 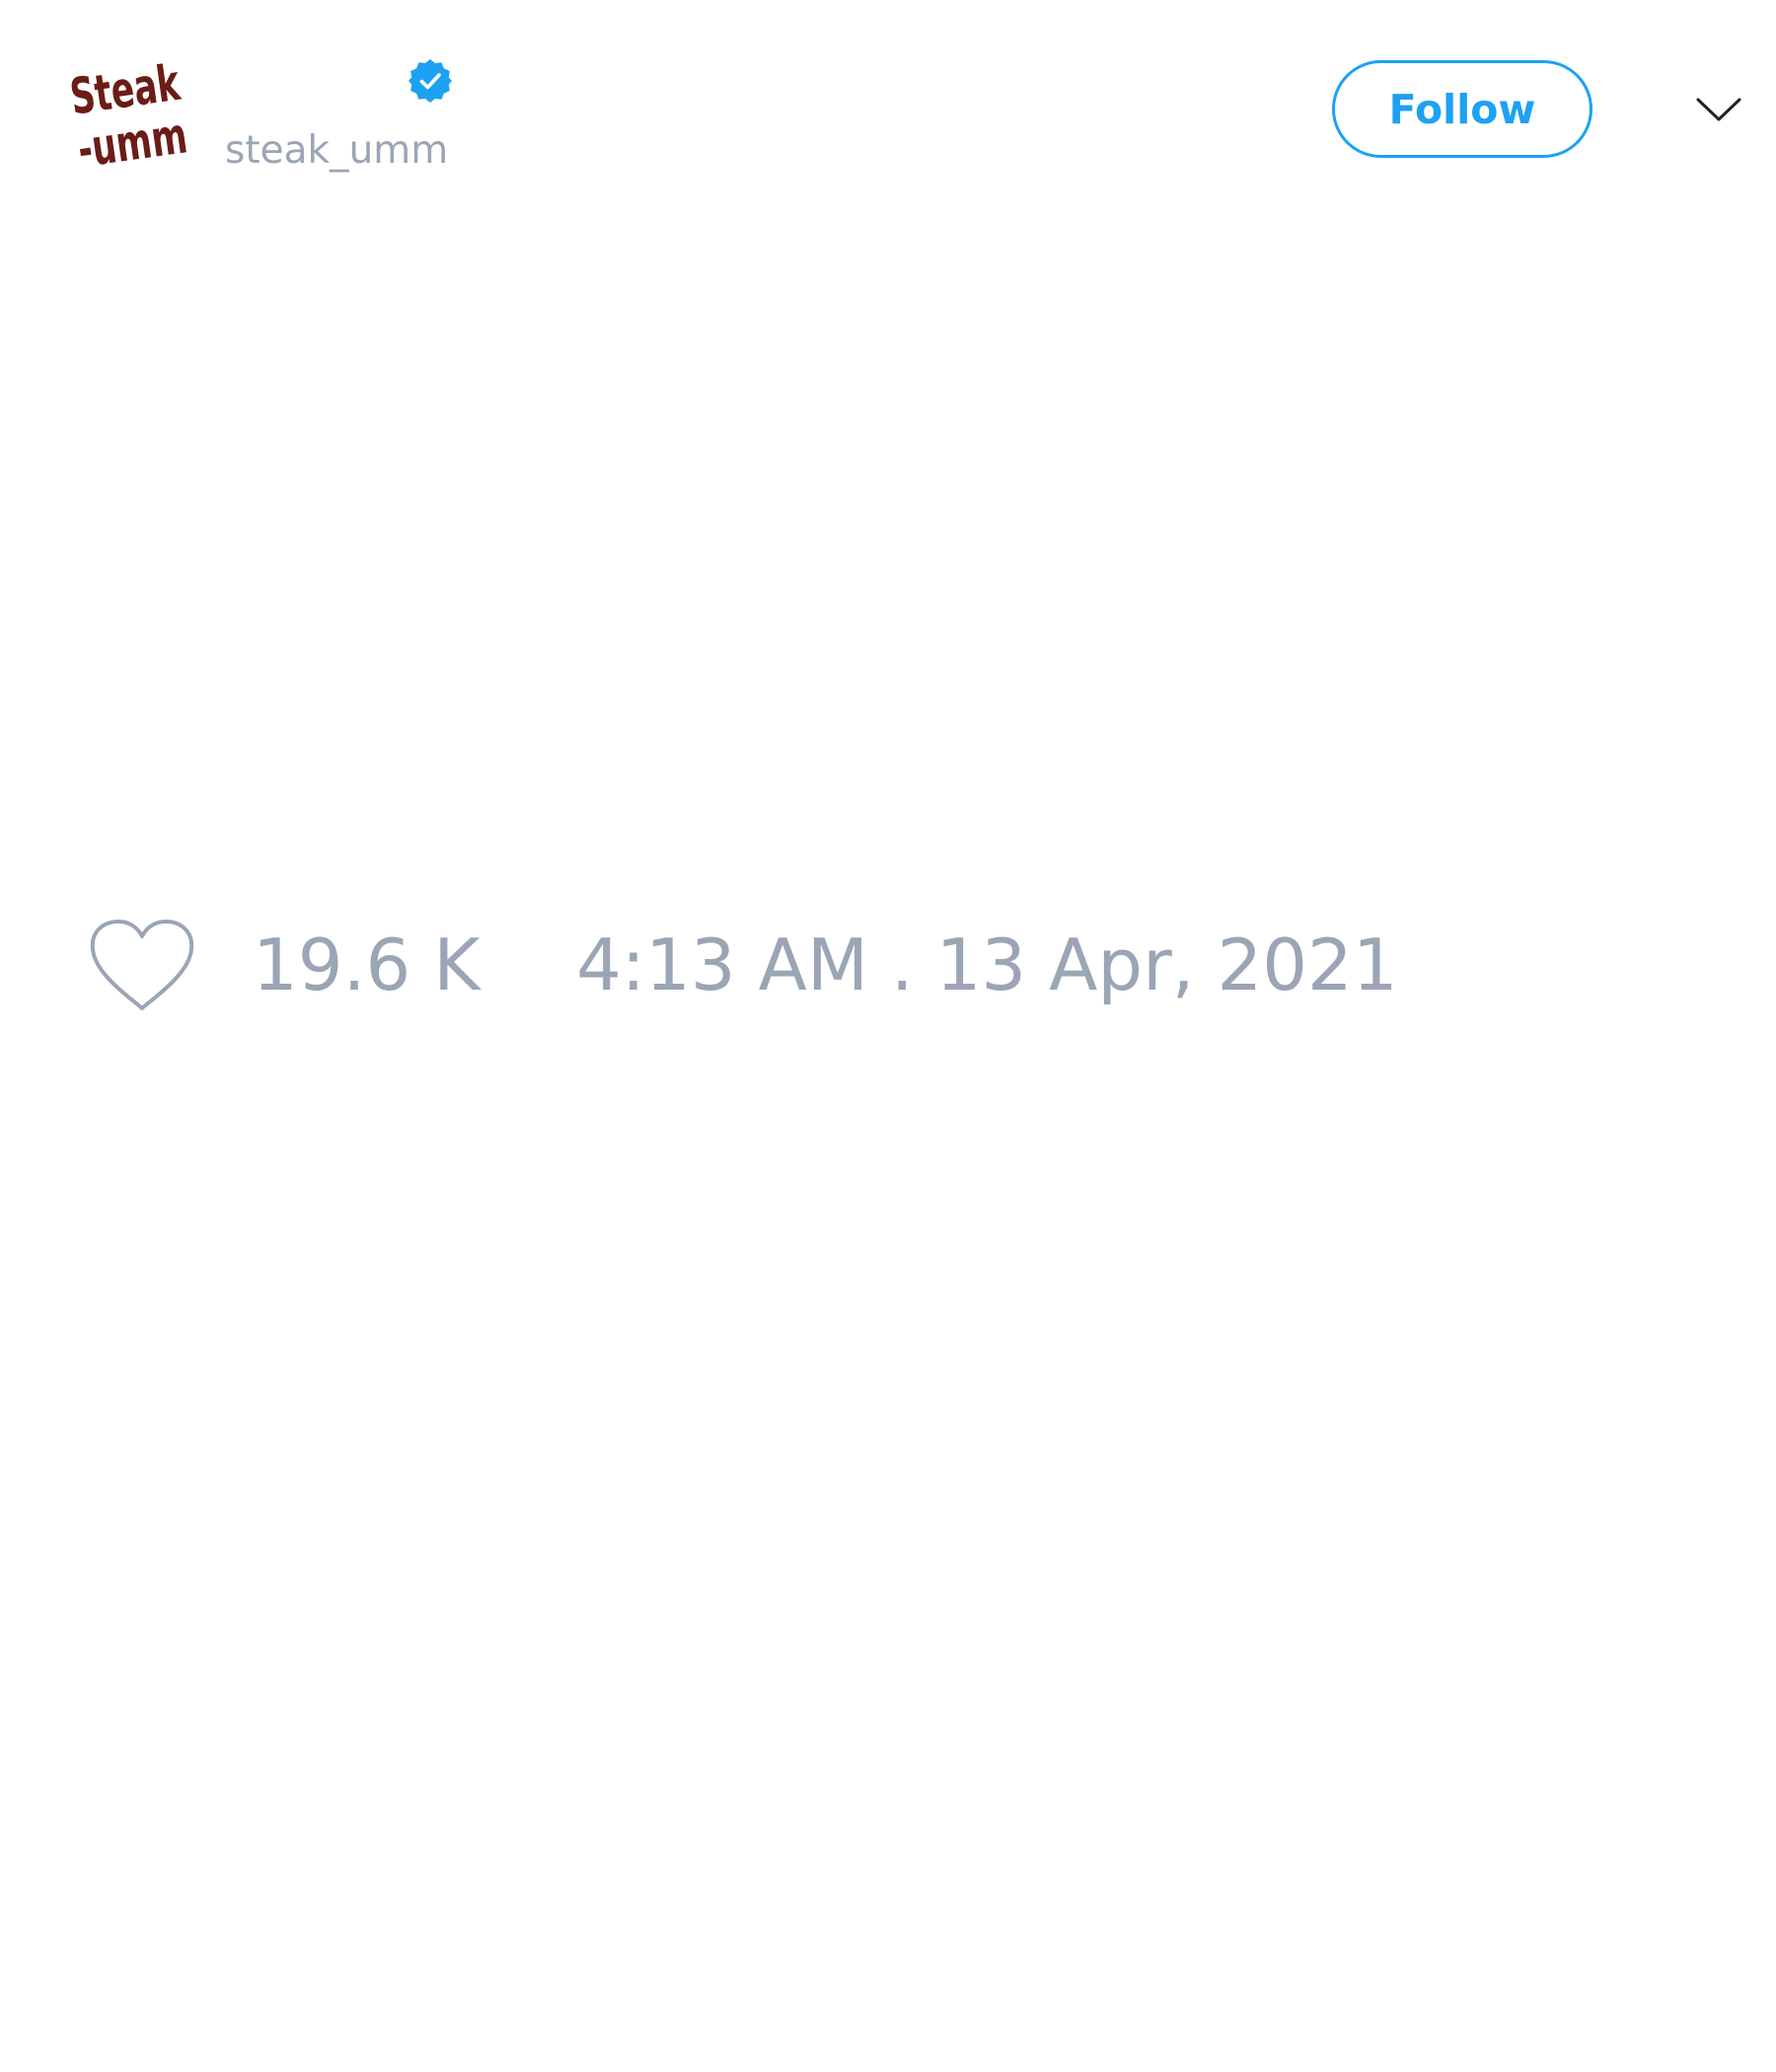 I want to click on tweet-timestamp: 4:13 AM . 13 Apr, 2021, so click(x=987, y=965).